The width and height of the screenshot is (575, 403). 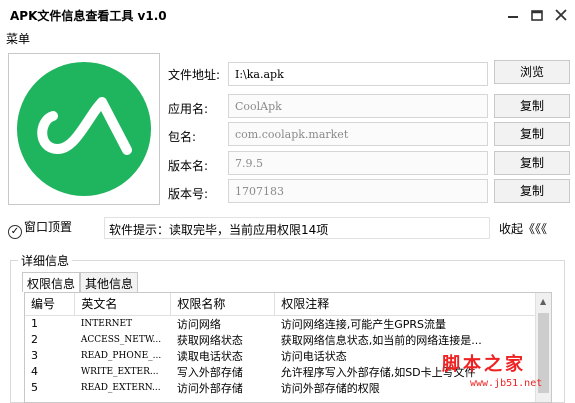 What do you see at coordinates (532, 106) in the screenshot?
I see `copy-app-name-button: 复制` at bounding box center [532, 106].